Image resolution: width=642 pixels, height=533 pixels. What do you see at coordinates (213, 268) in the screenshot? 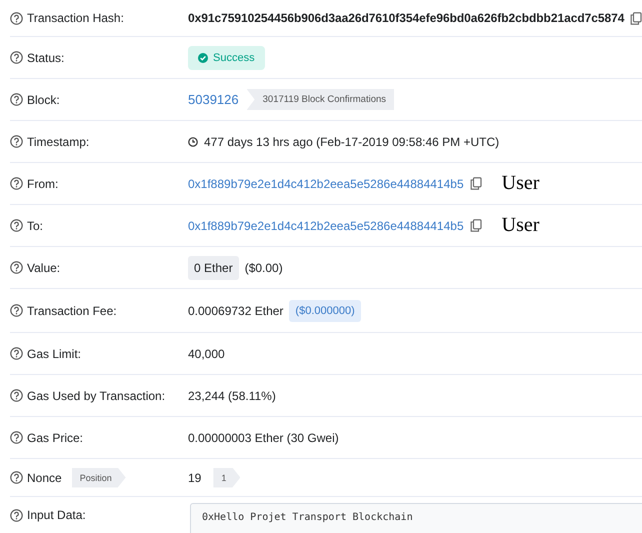
I see `ether-badge: 0 Ether` at bounding box center [213, 268].